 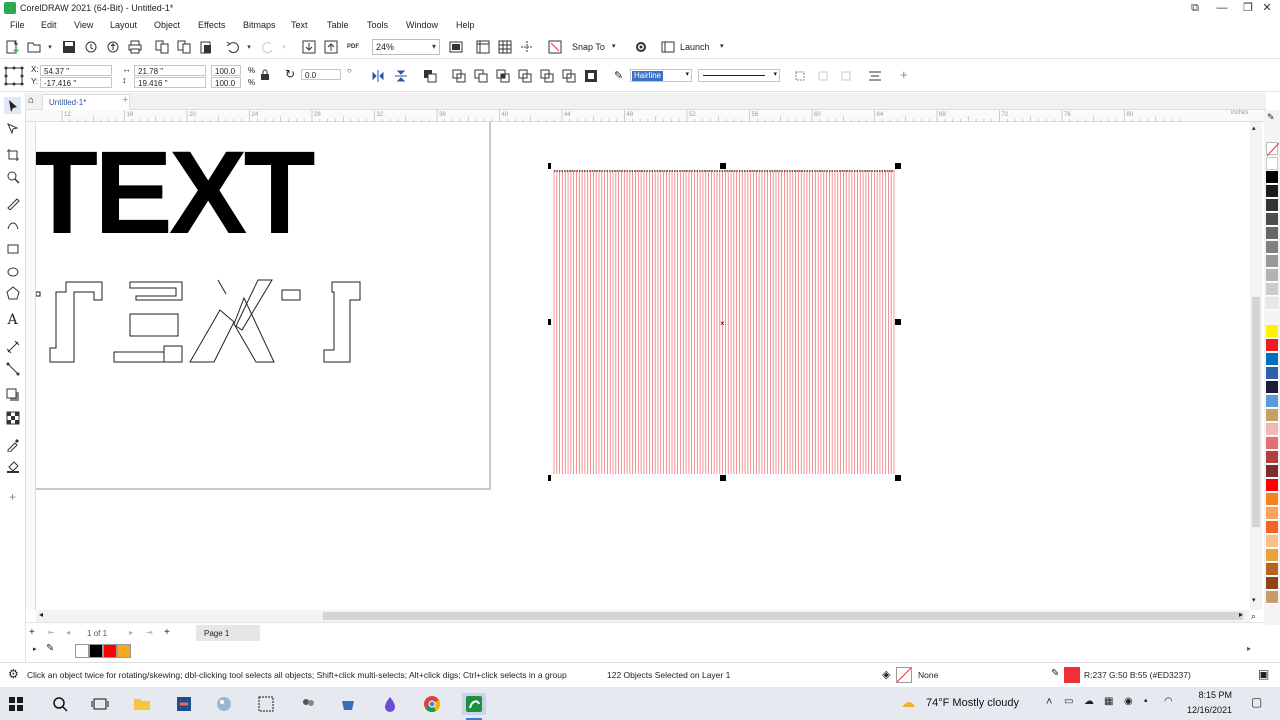 I want to click on intersect-icon, so click(x=503, y=76).